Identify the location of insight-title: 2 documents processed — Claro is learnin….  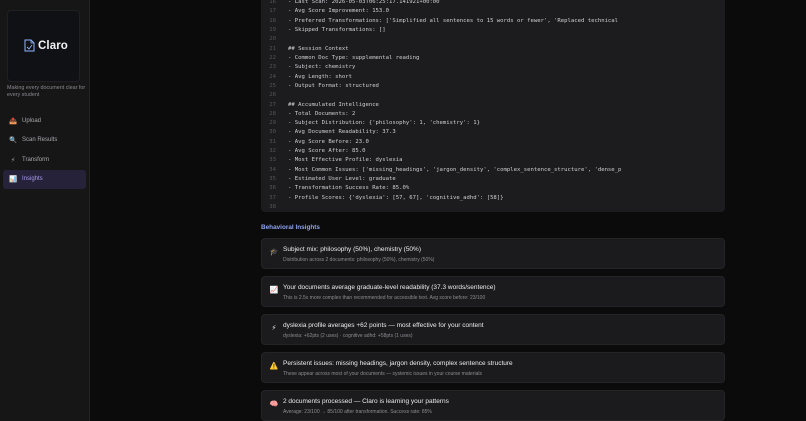
(366, 401).